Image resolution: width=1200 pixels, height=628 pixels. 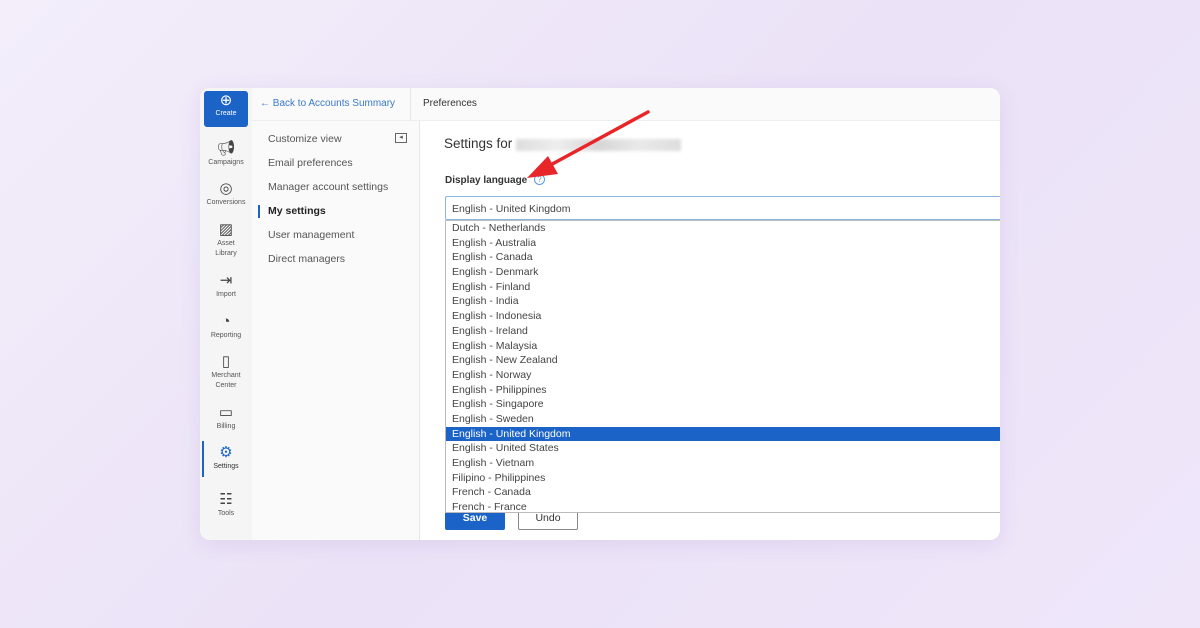 What do you see at coordinates (226, 452) in the screenshot?
I see `gear-icon: ⚙` at bounding box center [226, 452].